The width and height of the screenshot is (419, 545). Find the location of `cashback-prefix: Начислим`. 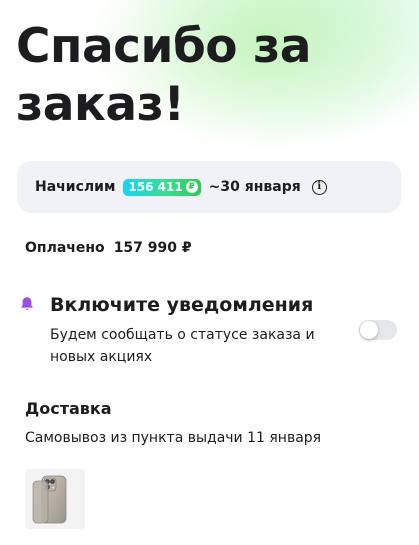

cashback-prefix: Начислим is located at coordinates (75, 187).